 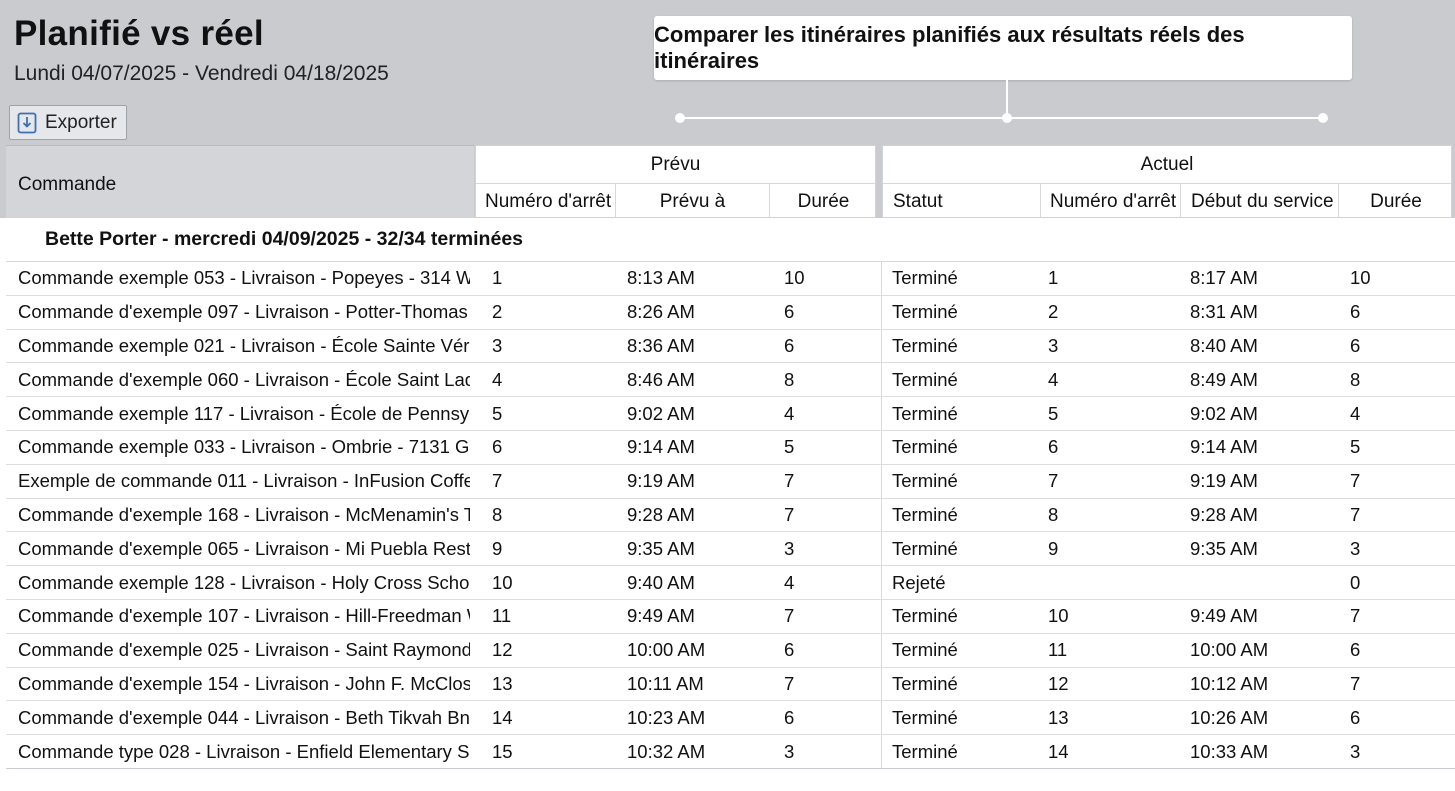 I want to click on actual-stop-cell: 1, so click(x=1053, y=278).